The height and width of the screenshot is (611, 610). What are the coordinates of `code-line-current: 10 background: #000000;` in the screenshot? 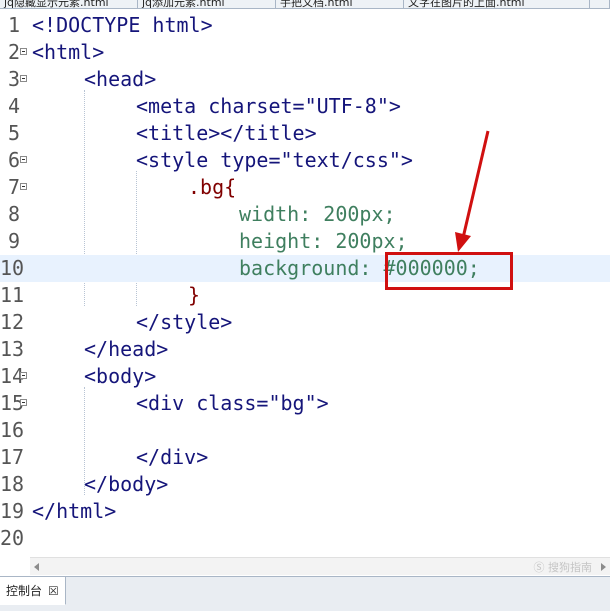 It's located at (305, 268).